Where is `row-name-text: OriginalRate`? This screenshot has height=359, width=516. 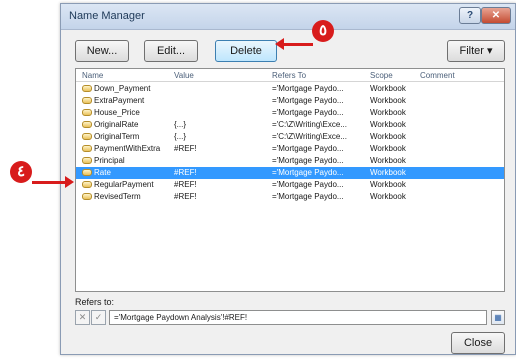 row-name-text: OriginalRate is located at coordinates (116, 124).